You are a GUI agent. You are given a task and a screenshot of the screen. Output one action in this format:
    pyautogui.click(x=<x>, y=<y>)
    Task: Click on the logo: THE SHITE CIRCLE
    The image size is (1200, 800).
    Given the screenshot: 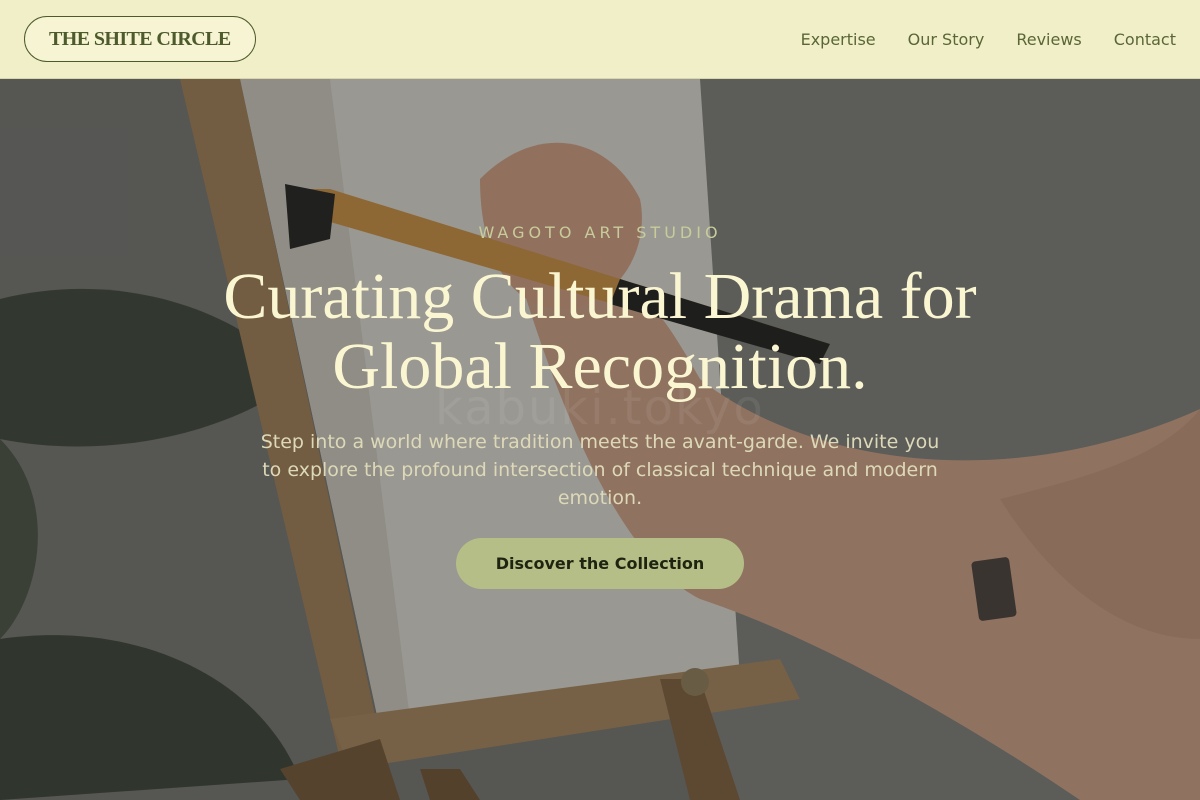 What is the action you would take?
    pyautogui.click(x=140, y=39)
    